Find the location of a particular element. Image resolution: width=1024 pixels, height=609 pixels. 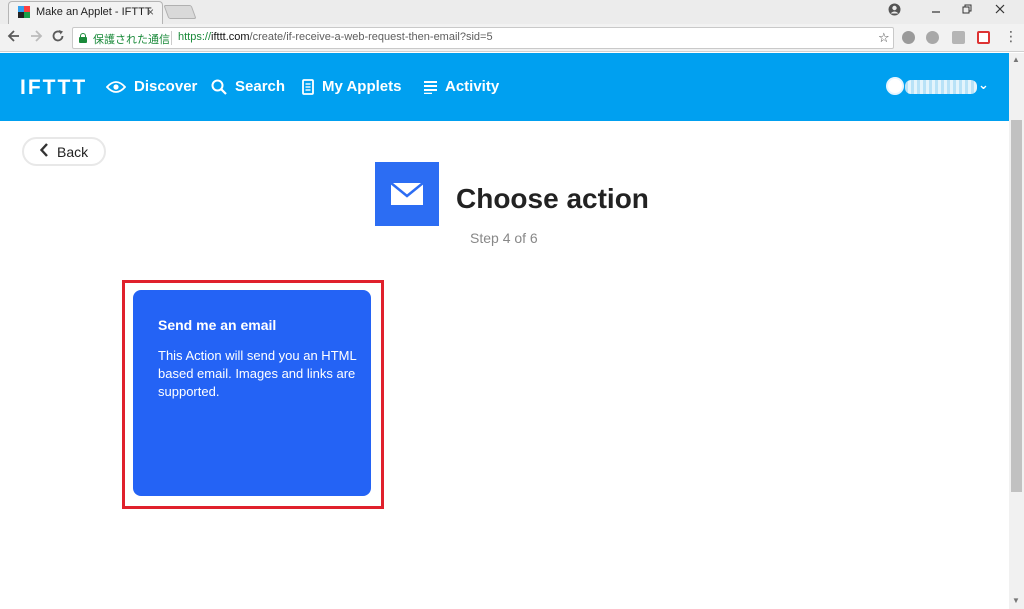

email-service-icon is located at coordinates (407, 194).